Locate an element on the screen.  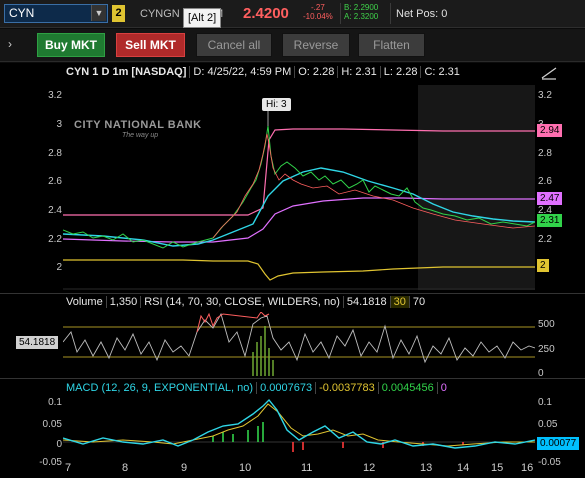
bar-open: O: 2.28 is located at coordinates (317, 72).